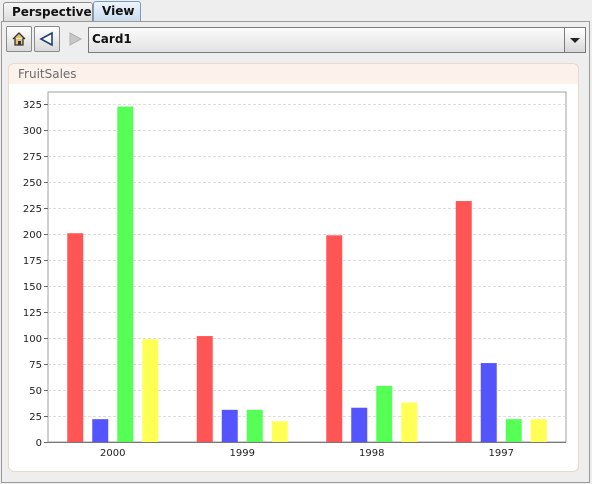 This screenshot has height=484, width=592. Describe the element at coordinates (32, 131) in the screenshot. I see `y-tick-label: 300` at that location.